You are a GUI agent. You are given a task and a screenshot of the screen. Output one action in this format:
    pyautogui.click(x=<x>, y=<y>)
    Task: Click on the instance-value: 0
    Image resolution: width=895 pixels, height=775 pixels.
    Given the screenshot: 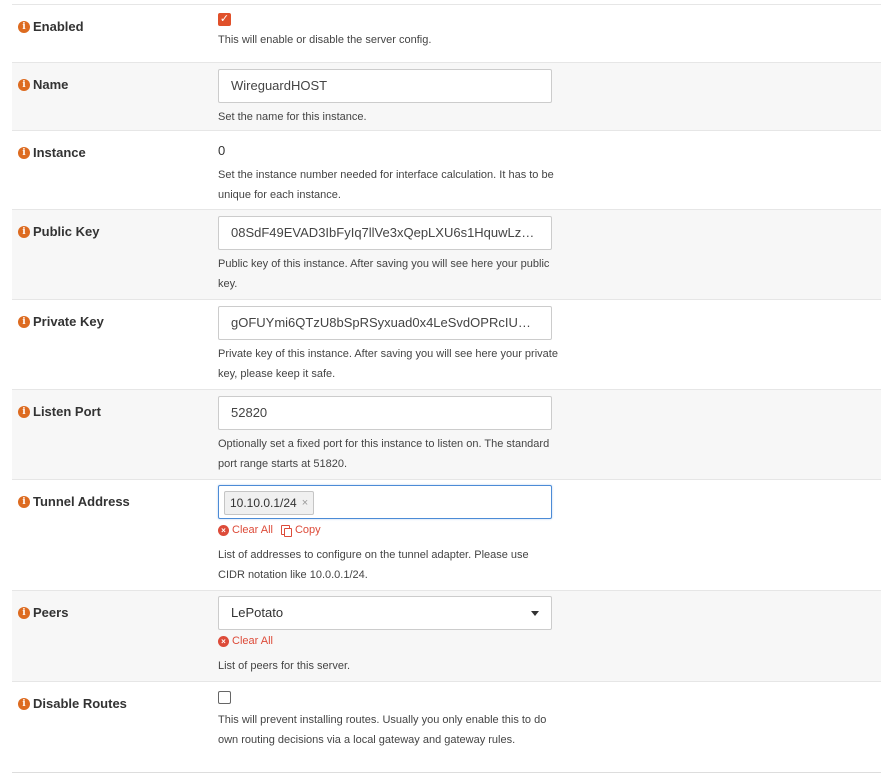 What is the action you would take?
    pyautogui.click(x=222, y=150)
    